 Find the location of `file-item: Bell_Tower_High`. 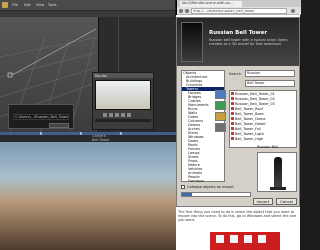

file-item: Bell_Tower_High is located at coordinates (263, 138).